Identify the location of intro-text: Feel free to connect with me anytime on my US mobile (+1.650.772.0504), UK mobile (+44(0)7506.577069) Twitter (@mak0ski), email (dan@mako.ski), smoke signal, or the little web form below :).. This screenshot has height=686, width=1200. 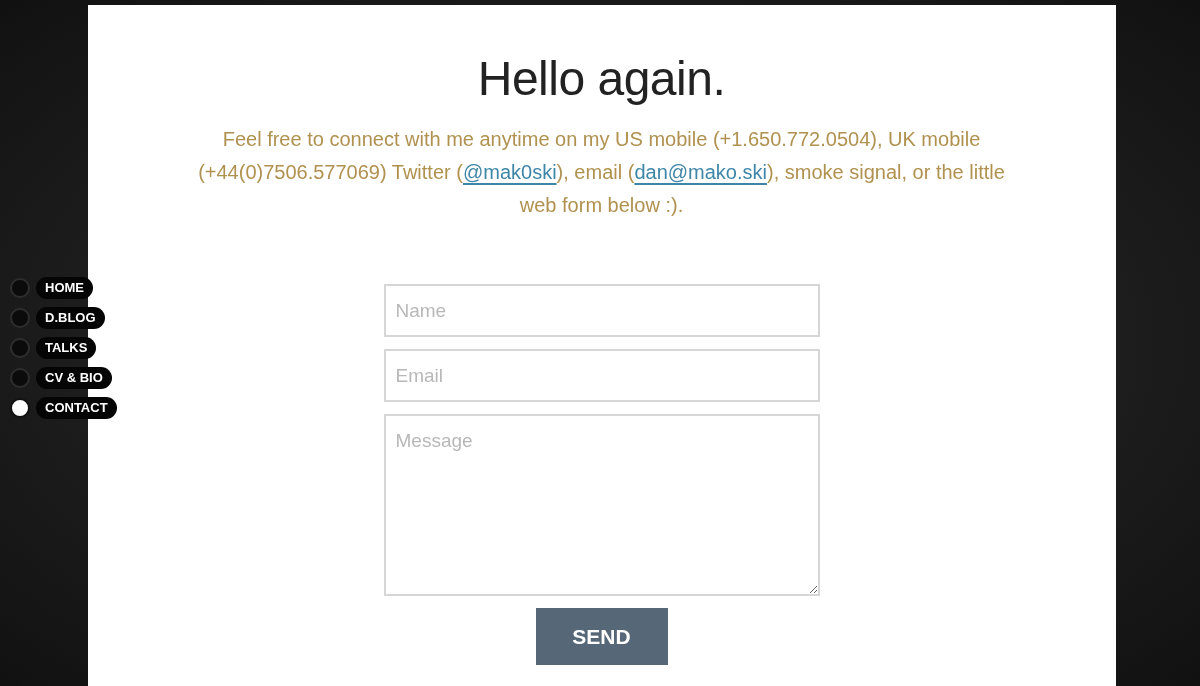
(601, 172).